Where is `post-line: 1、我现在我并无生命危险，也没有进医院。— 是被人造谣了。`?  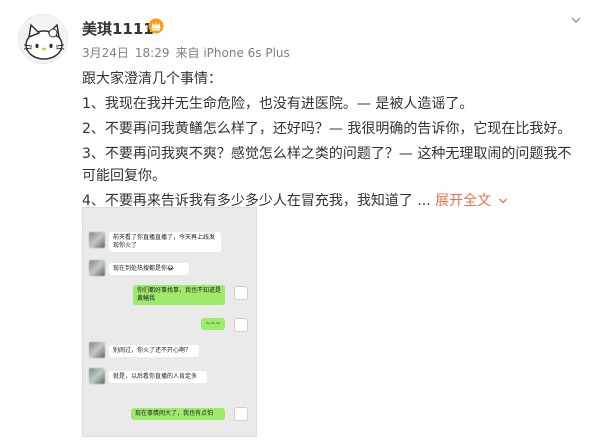 post-line: 1、我现在我并无生命危险，也没有进医院。— 是被人造谣了。 is located at coordinates (278, 104).